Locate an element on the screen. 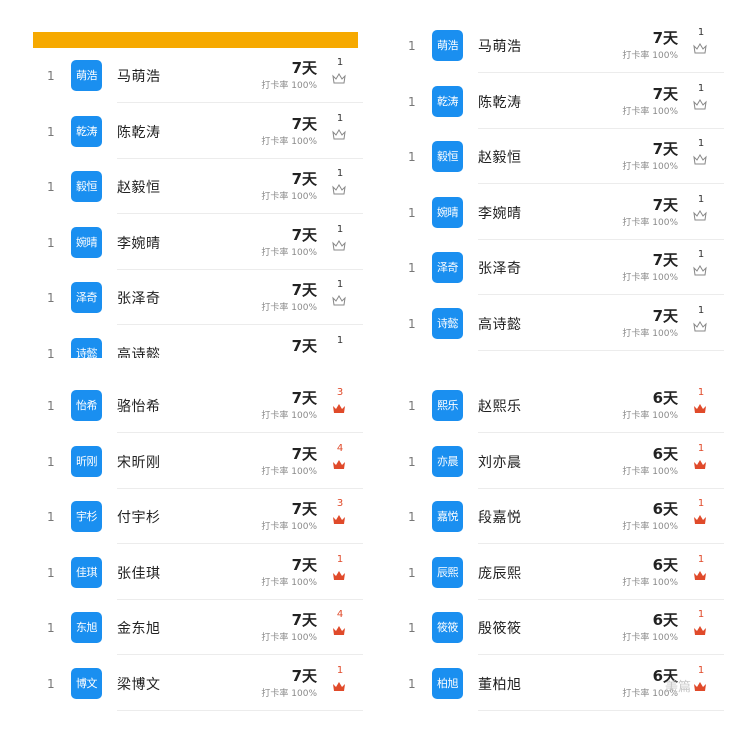 The image size is (750, 750). avatar: 筱筱 is located at coordinates (447, 627).